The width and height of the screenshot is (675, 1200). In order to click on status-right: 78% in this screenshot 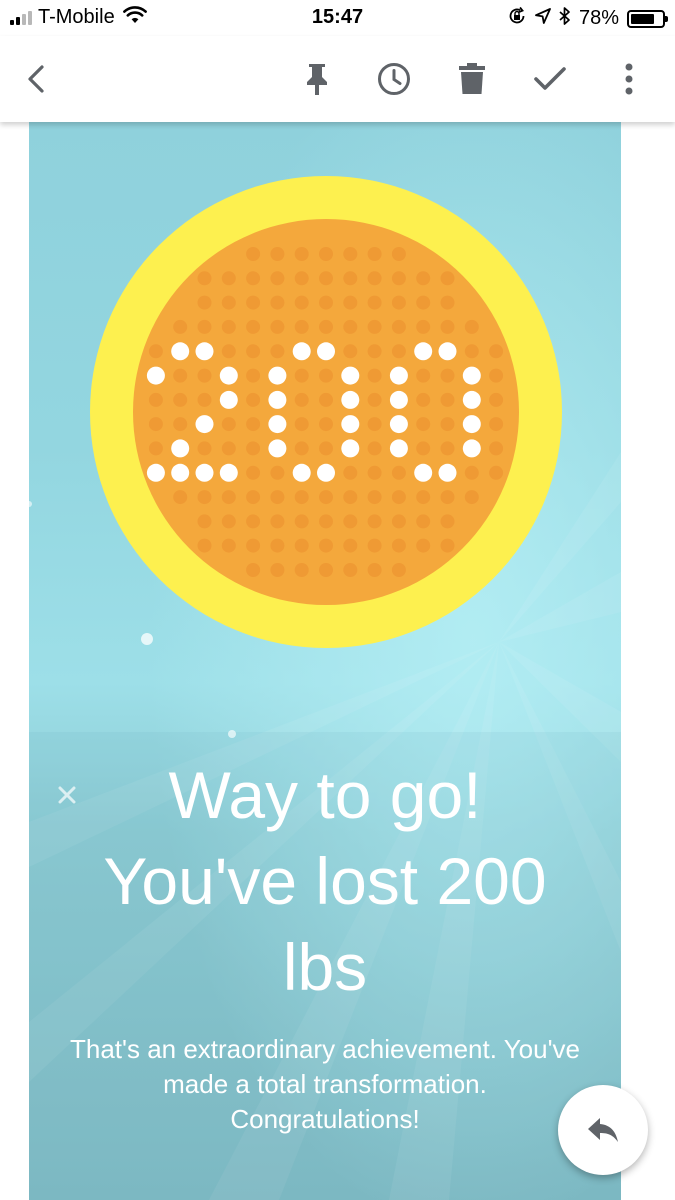, I will do `click(587, 18)`.